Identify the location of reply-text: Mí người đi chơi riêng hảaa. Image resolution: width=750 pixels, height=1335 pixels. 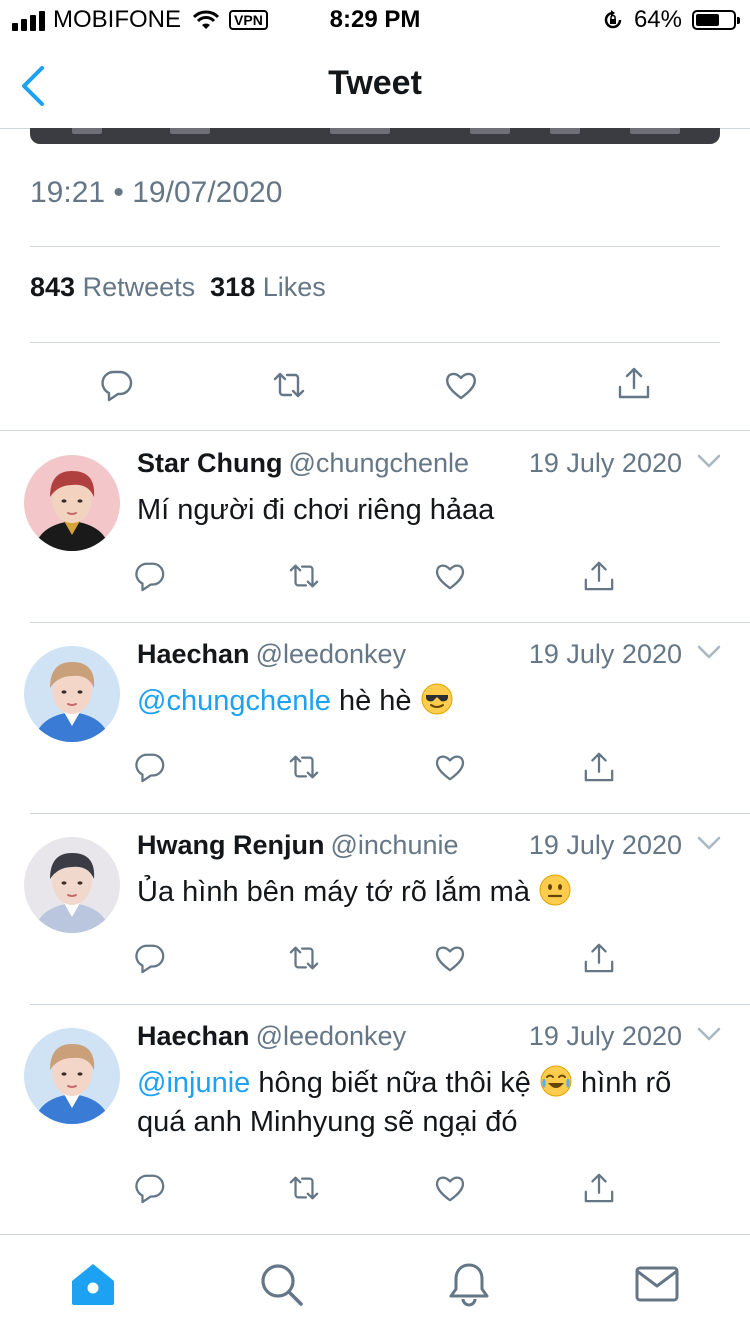
(424, 510).